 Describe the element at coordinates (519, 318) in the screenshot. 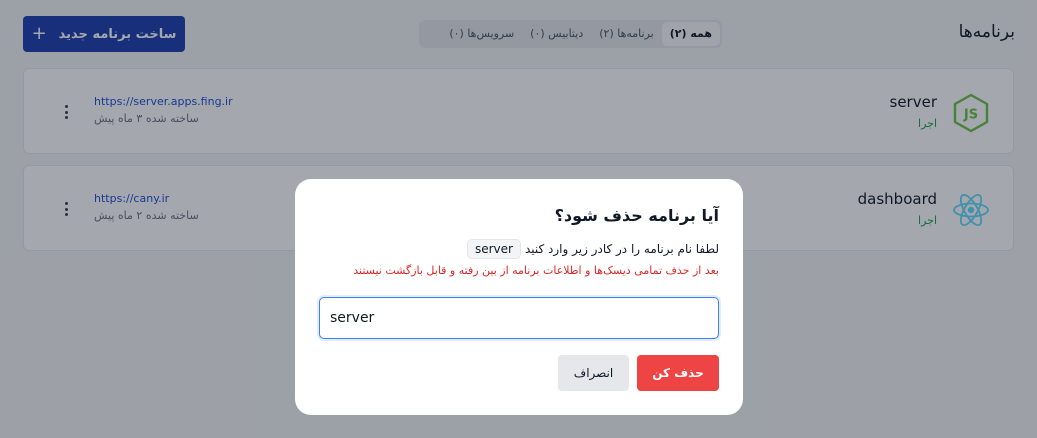

I see `confirm-name-input` at that location.